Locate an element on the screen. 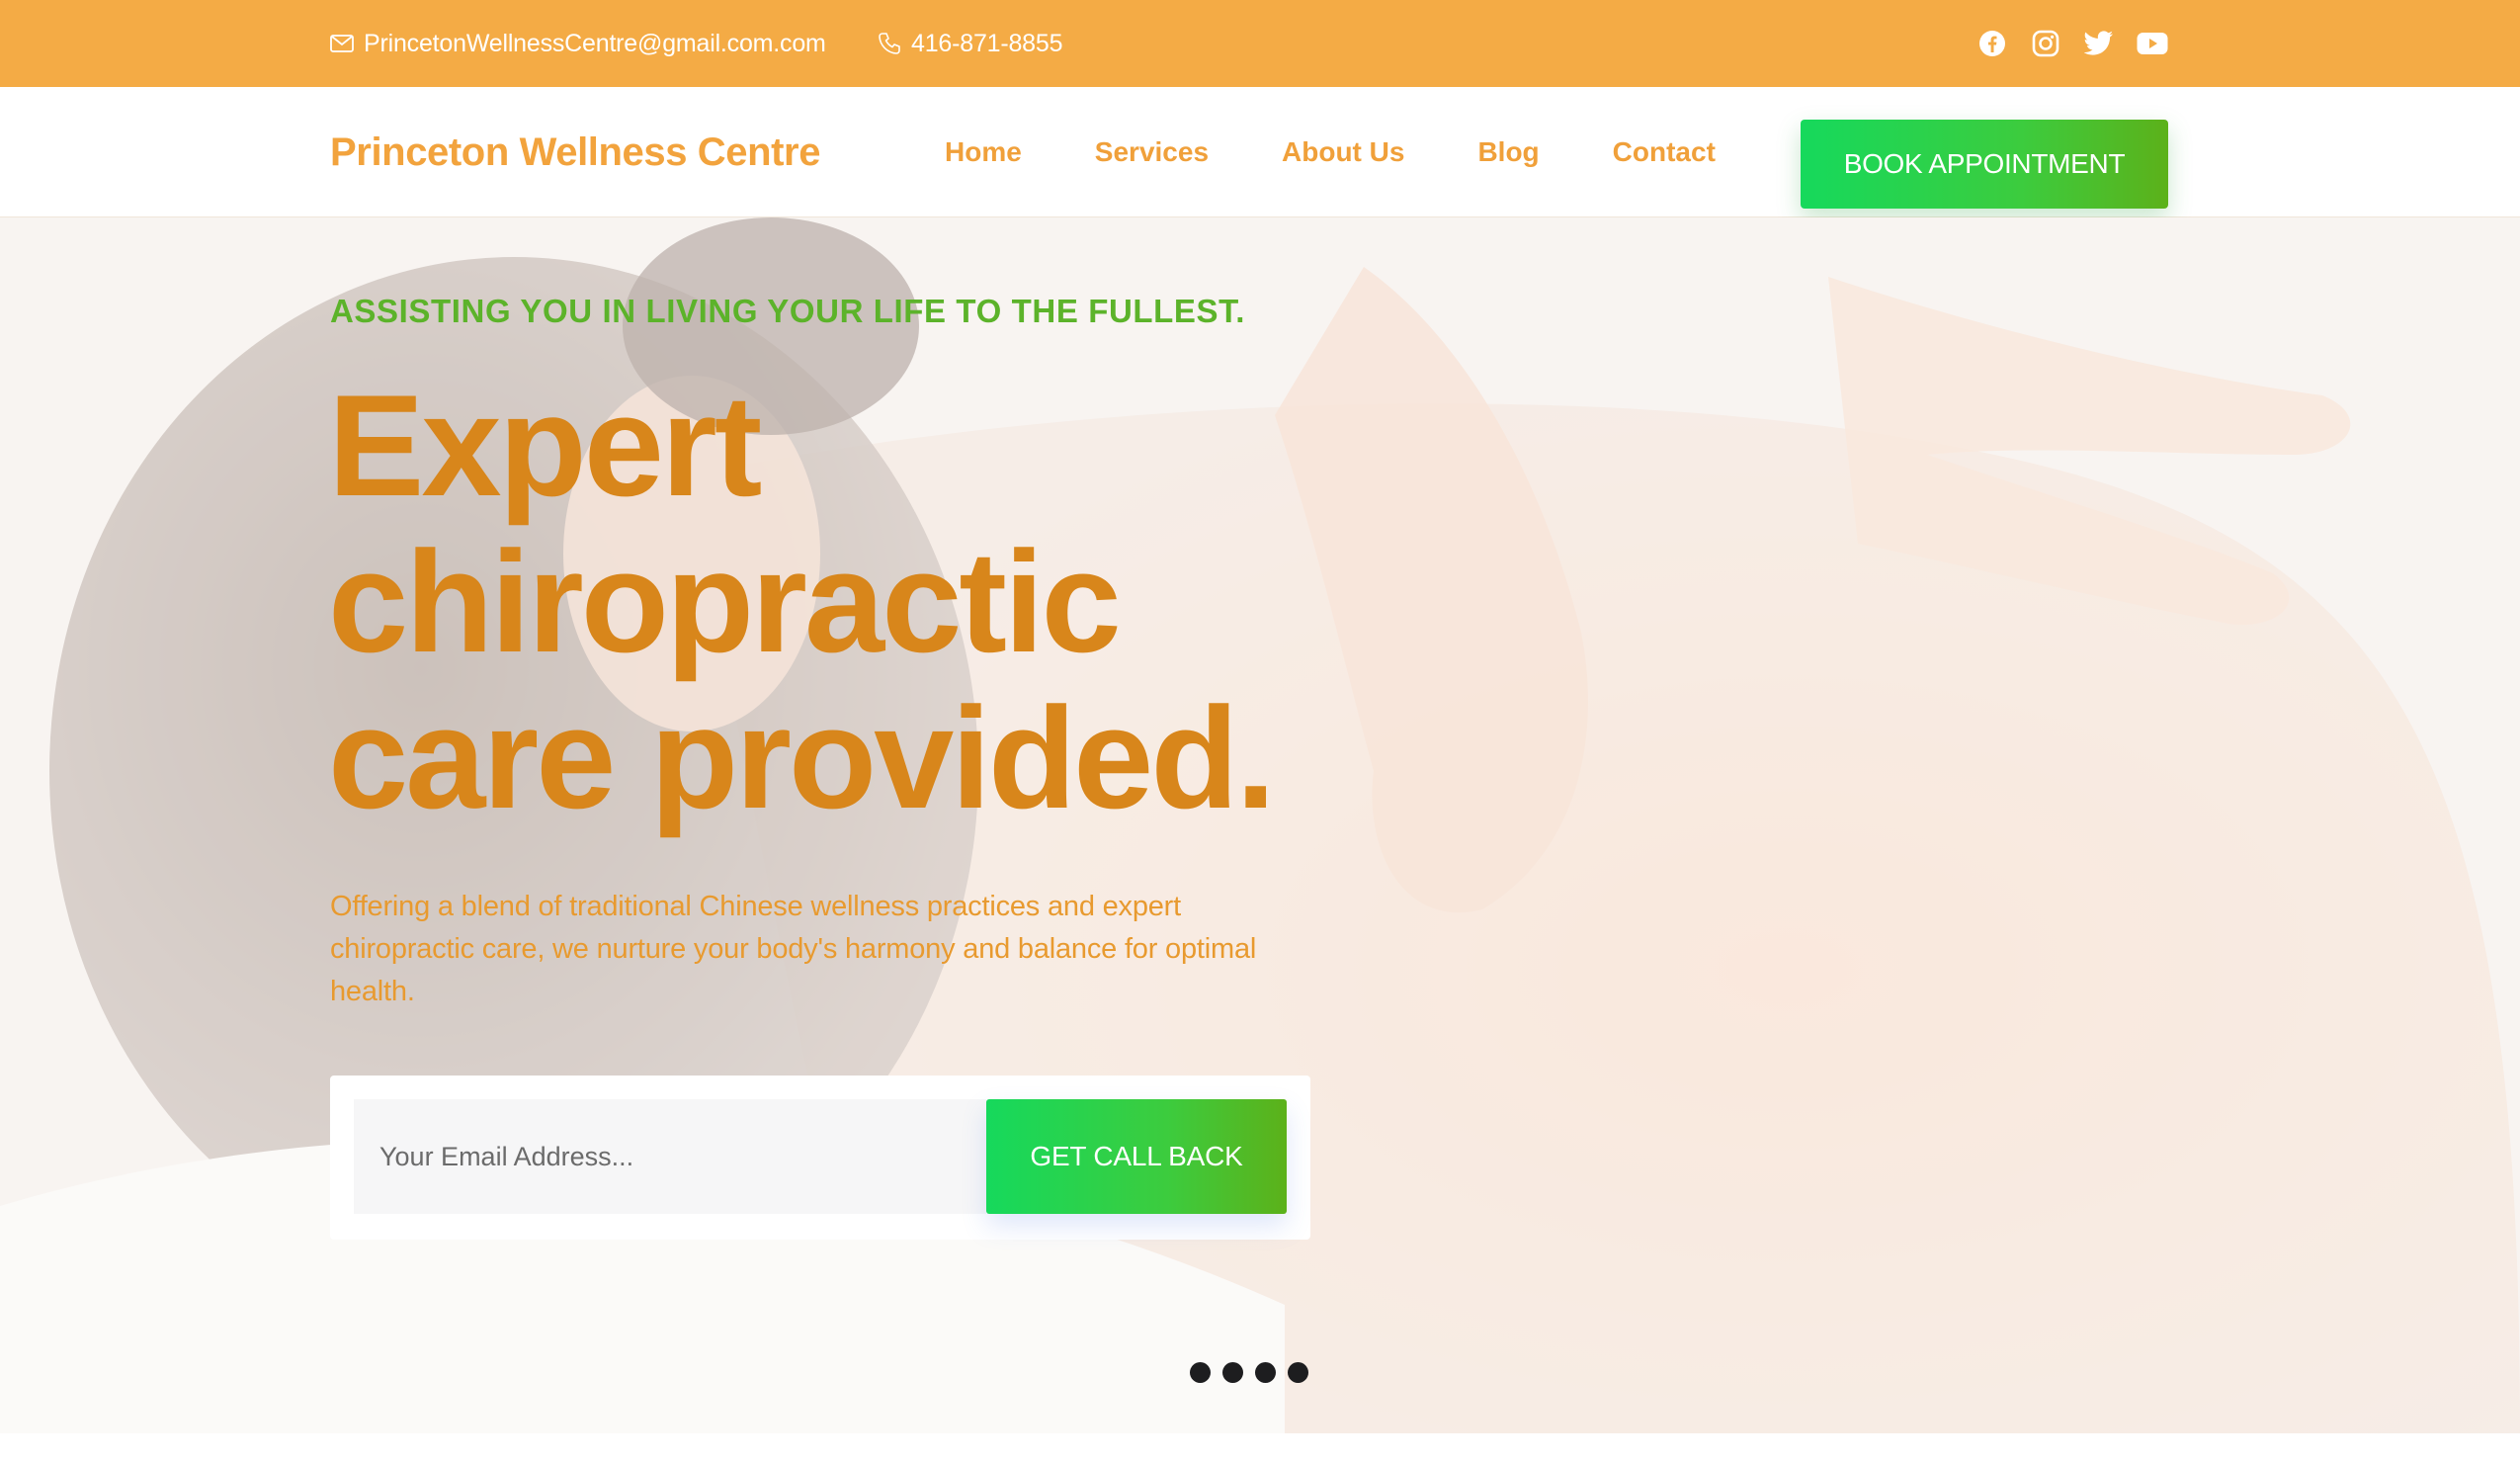 This screenshot has width=2520, height=1463. nav-item-services: Services is located at coordinates (1152, 152).